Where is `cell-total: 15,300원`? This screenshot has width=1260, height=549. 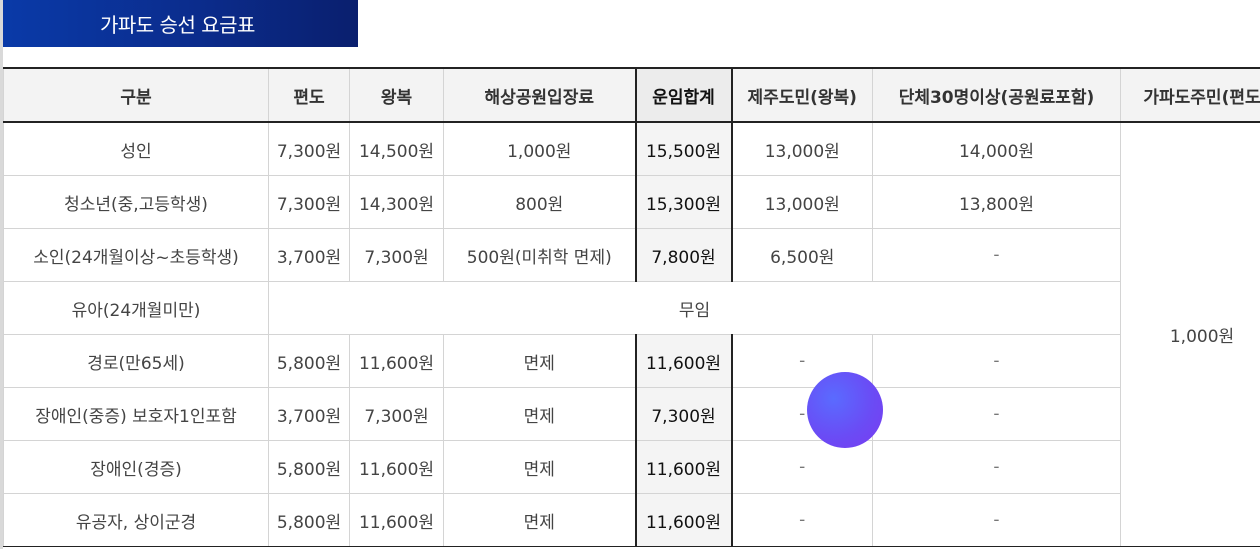
cell-total: 15,300원 is located at coordinates (683, 202).